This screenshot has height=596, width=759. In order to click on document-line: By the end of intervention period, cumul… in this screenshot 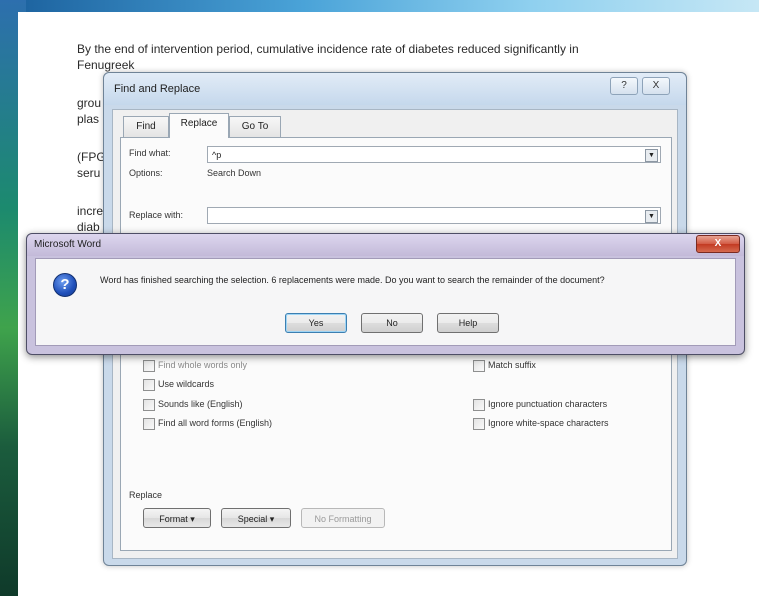, I will do `click(328, 49)`.